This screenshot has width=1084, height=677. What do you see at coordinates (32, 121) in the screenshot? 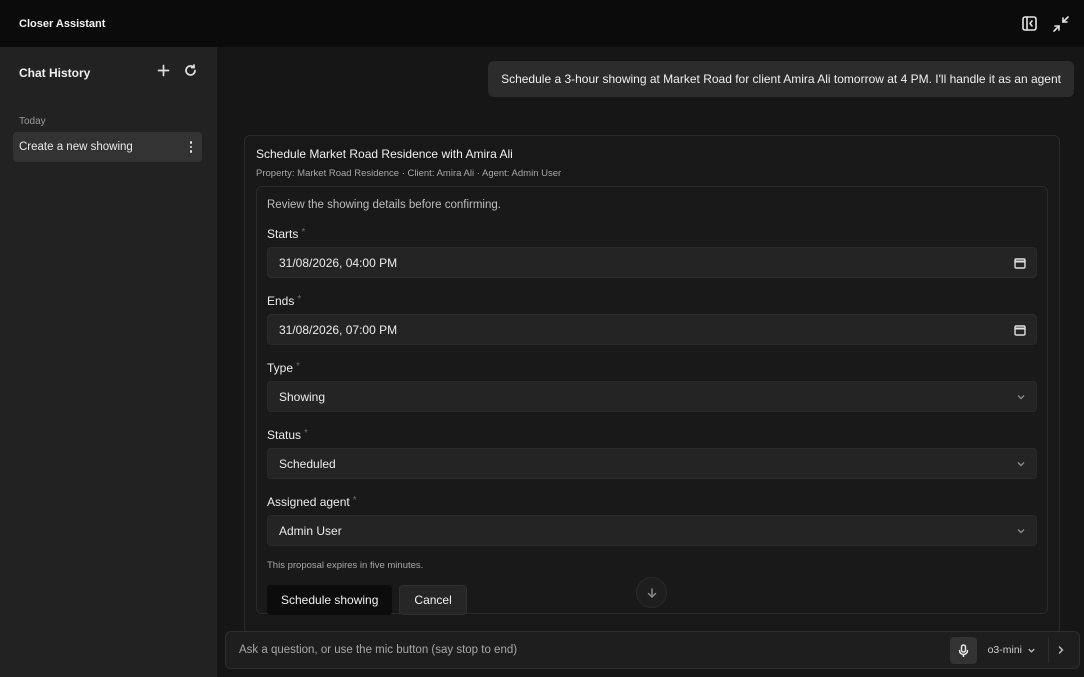
I see `history-section-label: Today` at bounding box center [32, 121].